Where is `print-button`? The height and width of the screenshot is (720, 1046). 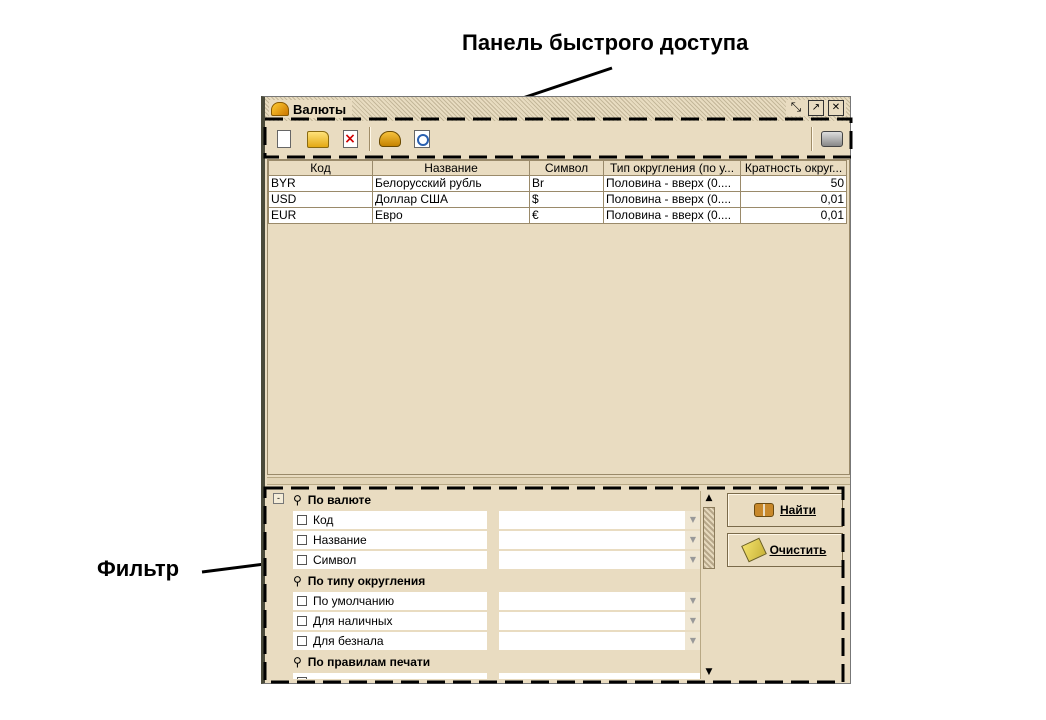 print-button is located at coordinates (832, 139).